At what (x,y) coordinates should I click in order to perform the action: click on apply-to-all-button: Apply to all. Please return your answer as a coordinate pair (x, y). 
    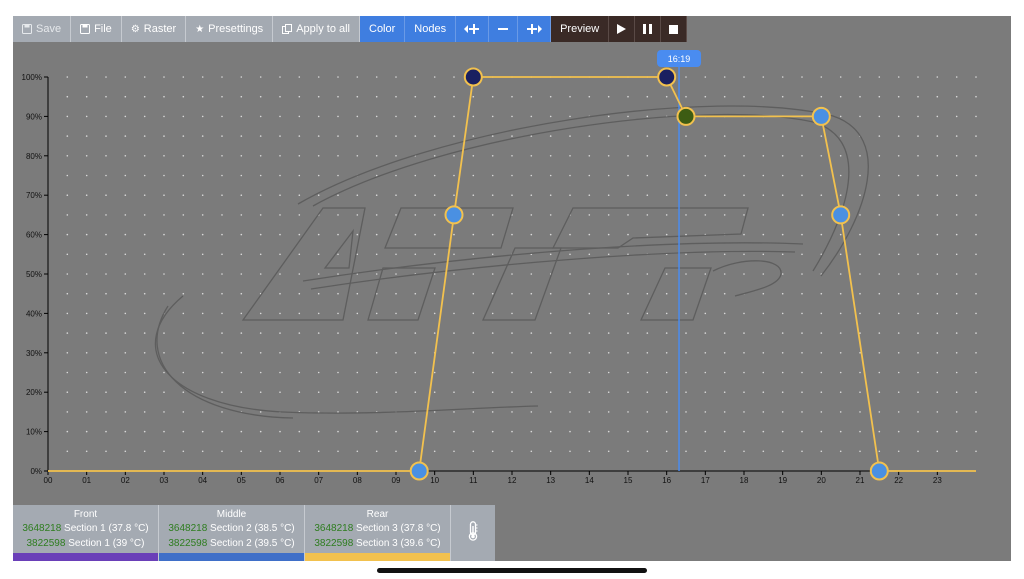
    Looking at the image, I should click on (316, 29).